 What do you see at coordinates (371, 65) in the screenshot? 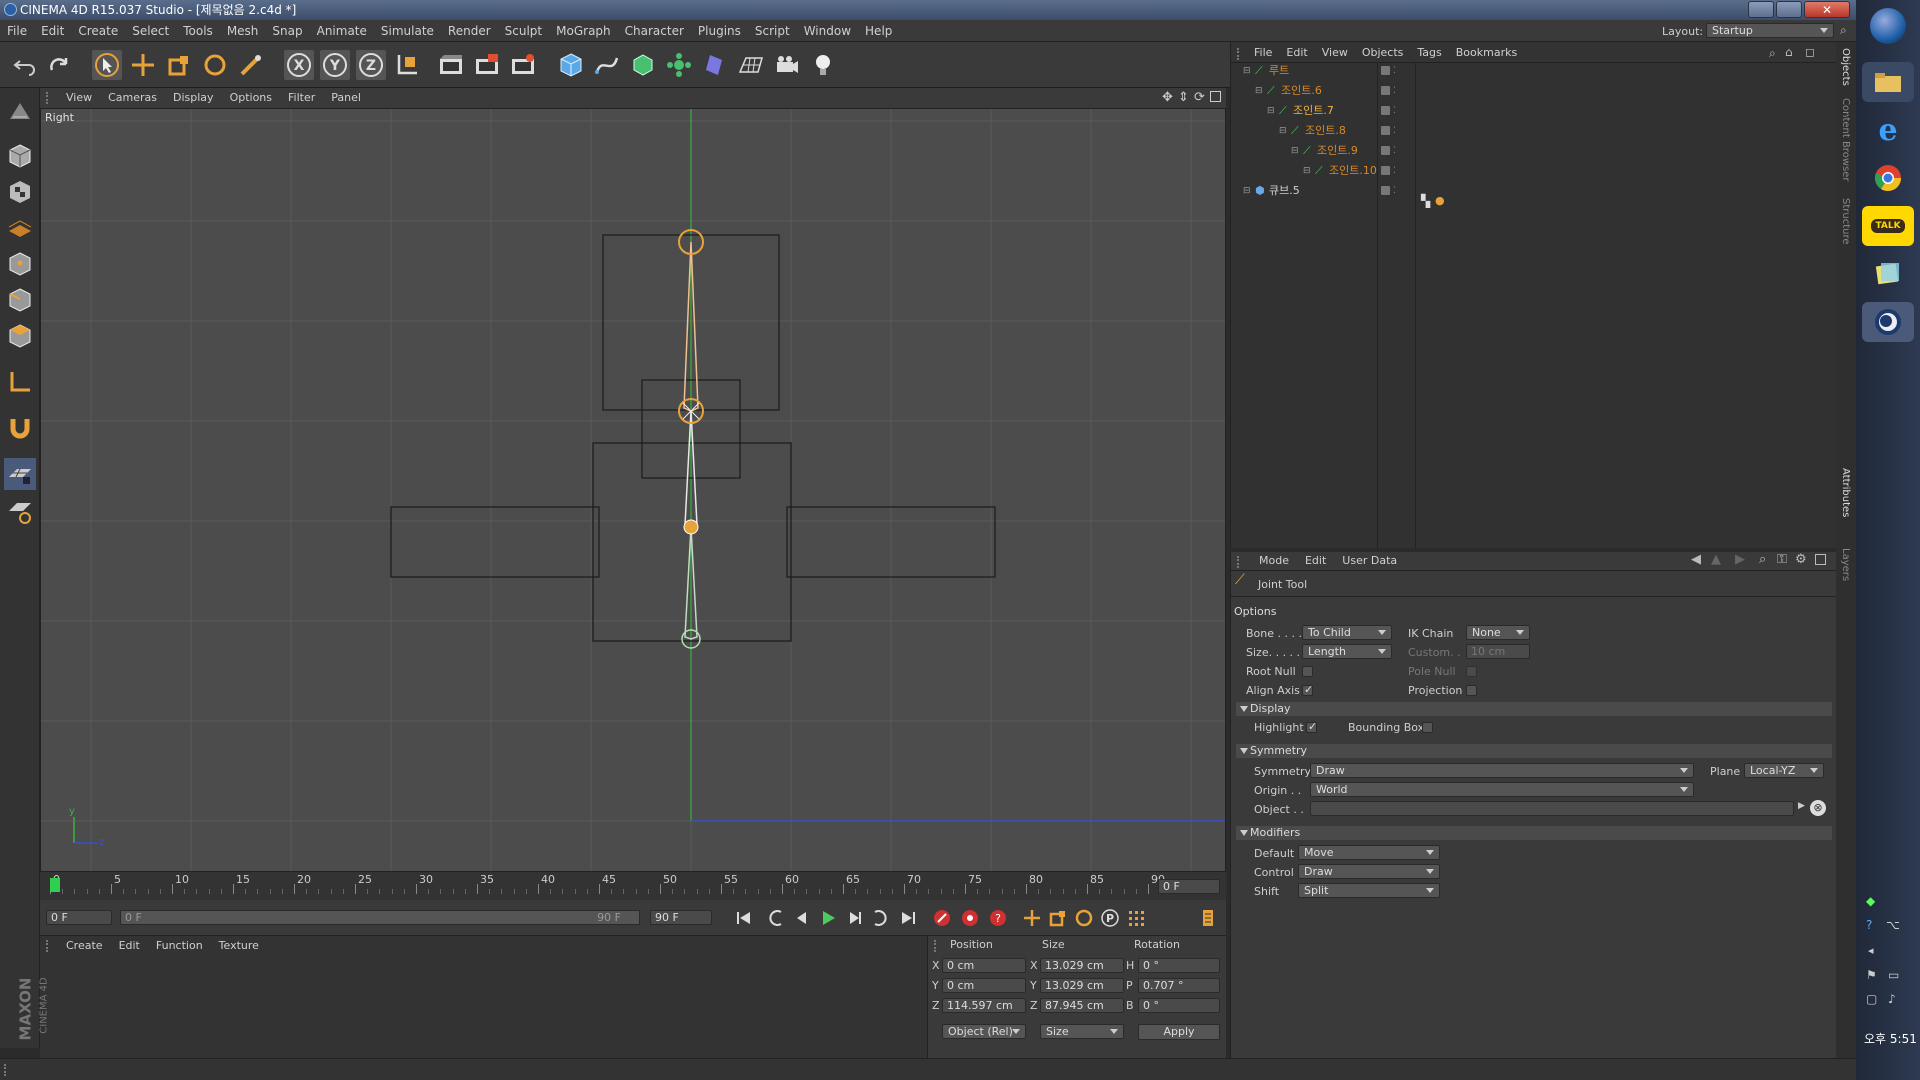
I see `z-axis-lock-icon: Z` at bounding box center [371, 65].